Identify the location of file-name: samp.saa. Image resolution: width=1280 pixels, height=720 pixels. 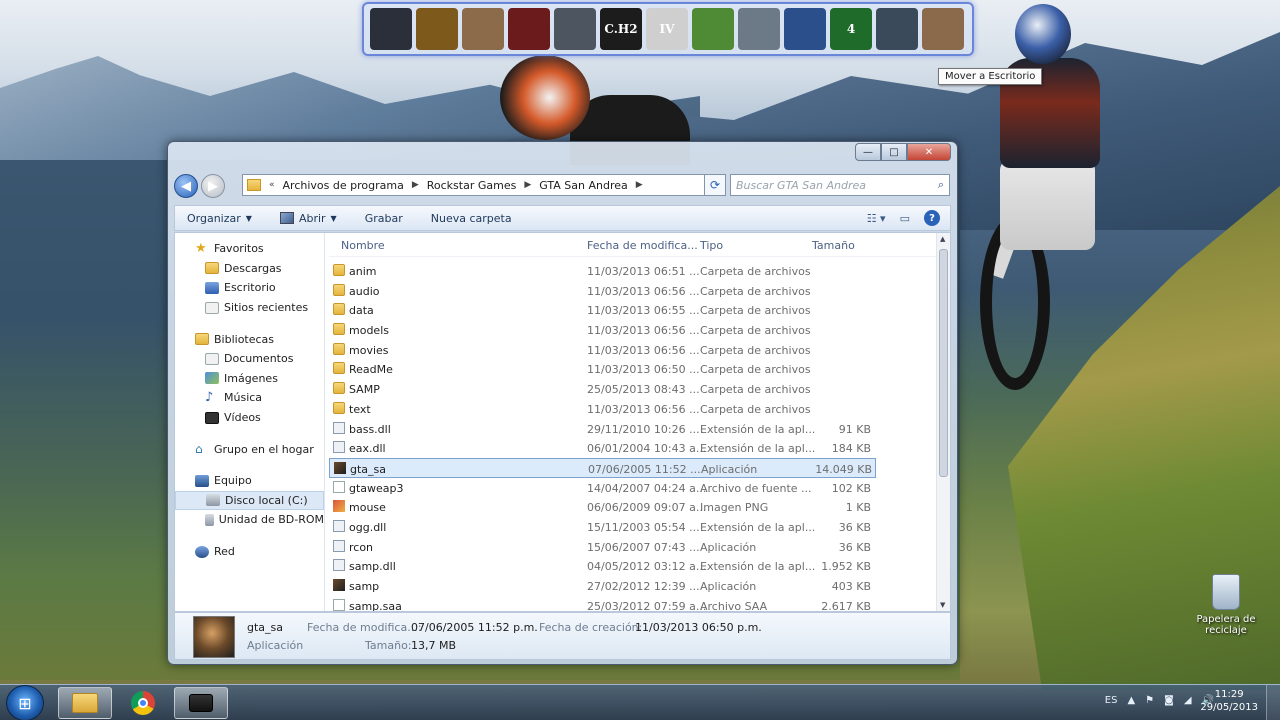
(375, 605).